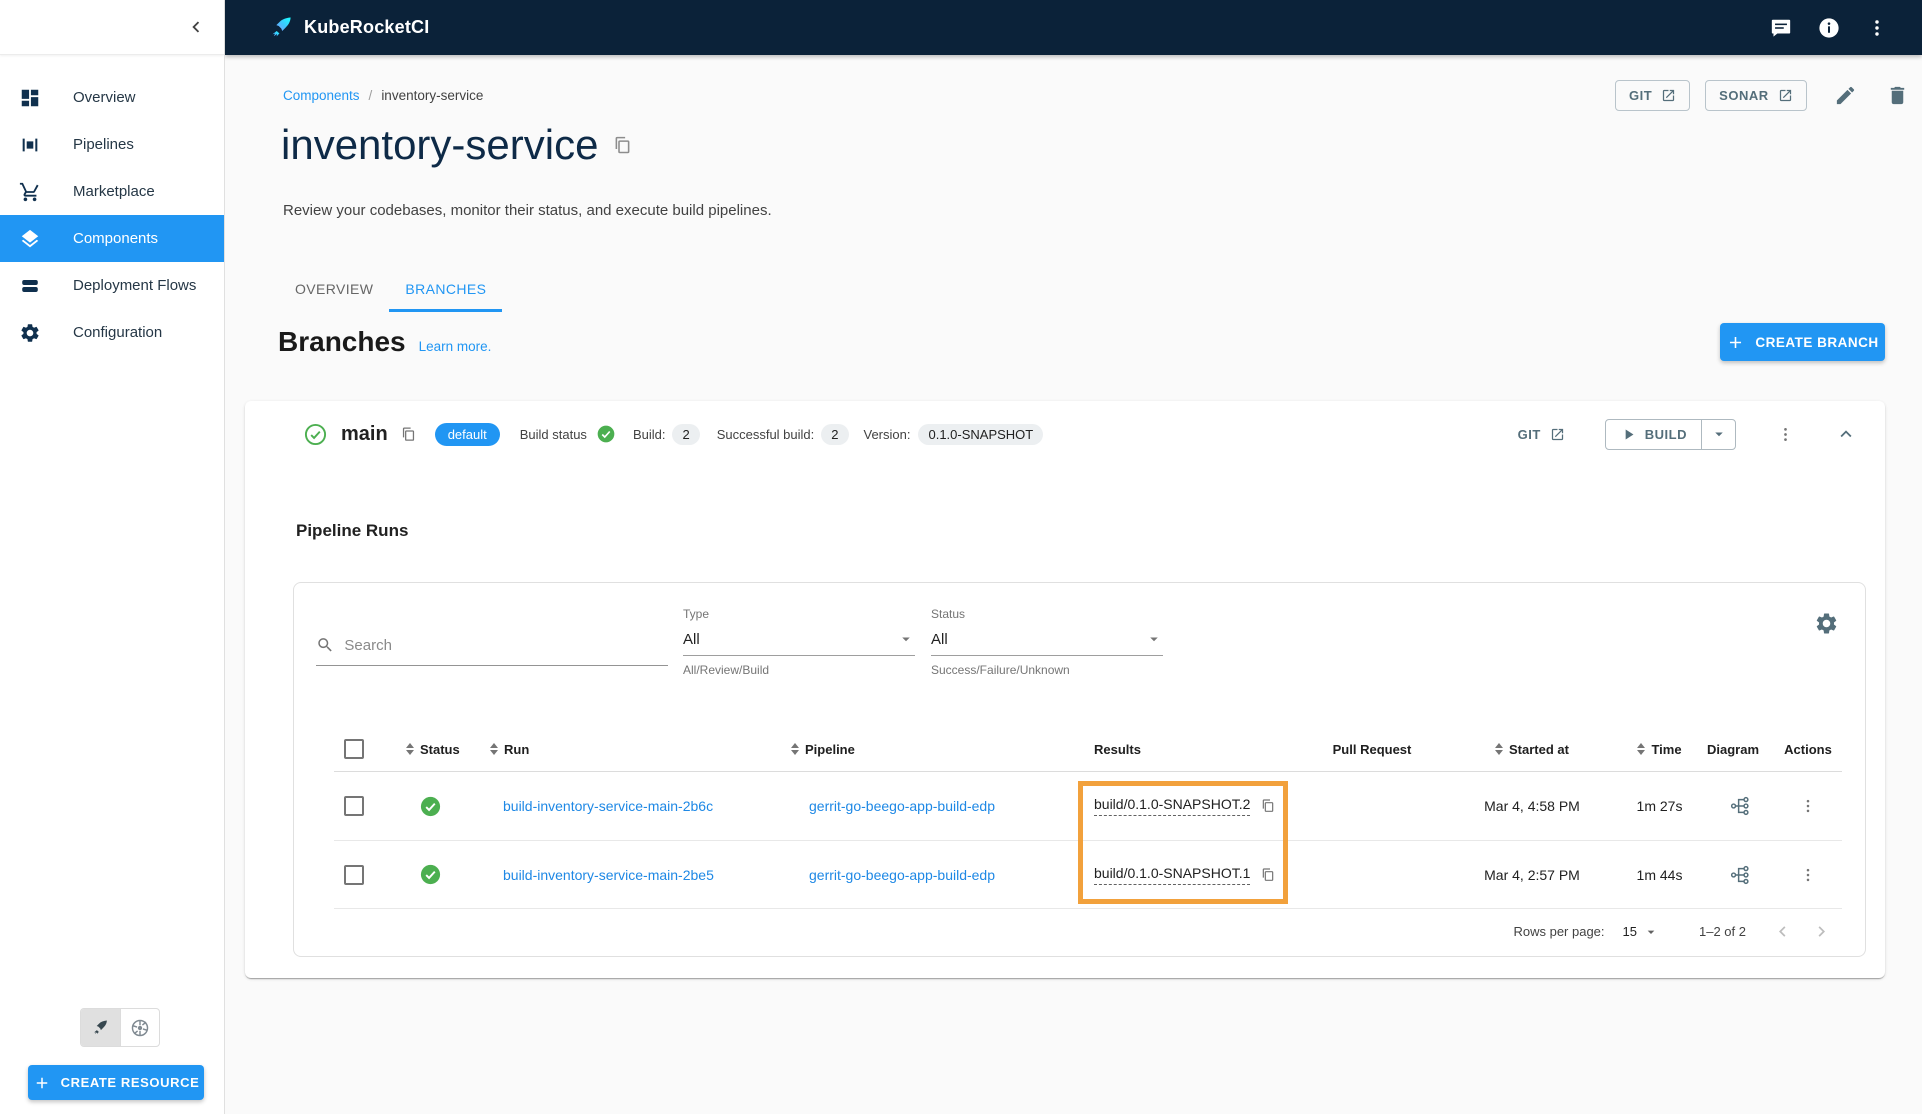 Image resolution: width=1922 pixels, height=1114 pixels. What do you see at coordinates (446, 288) in the screenshot?
I see `tab-branches: BRANCHES` at bounding box center [446, 288].